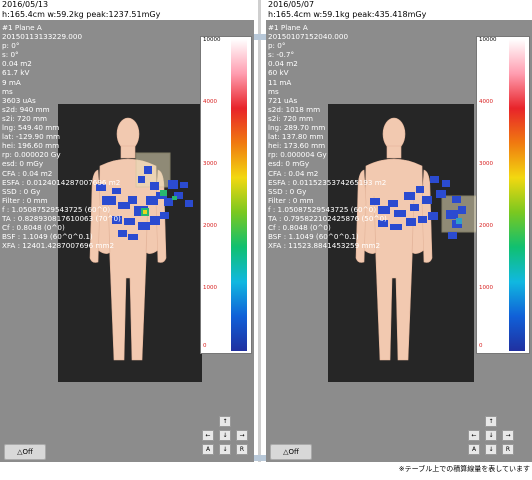 The height and width of the screenshot is (480, 532). What do you see at coordinates (324, 246) in the screenshot?
I see `info-line: XFA : 11523.8841453259 mm2` at bounding box center [324, 246].